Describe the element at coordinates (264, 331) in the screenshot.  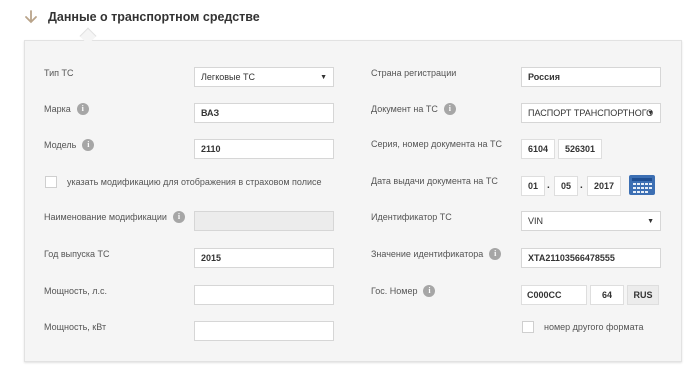
I see `power-kw-input` at that location.